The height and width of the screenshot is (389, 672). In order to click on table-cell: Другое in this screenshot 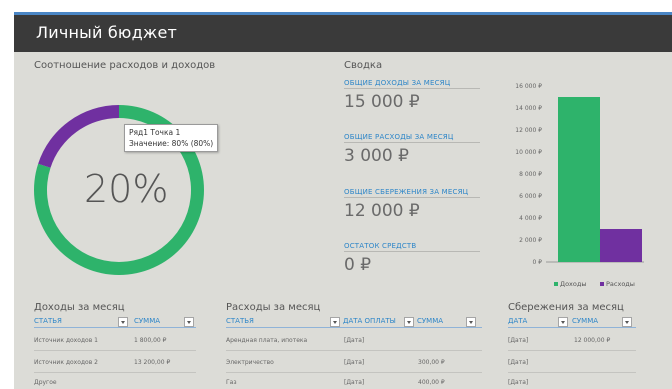, I will do `click(45, 382)`.